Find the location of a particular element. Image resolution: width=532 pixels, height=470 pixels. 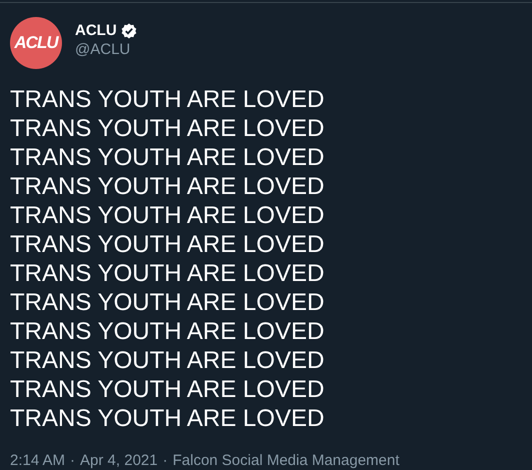

avatar: ACLU is located at coordinates (36, 43).